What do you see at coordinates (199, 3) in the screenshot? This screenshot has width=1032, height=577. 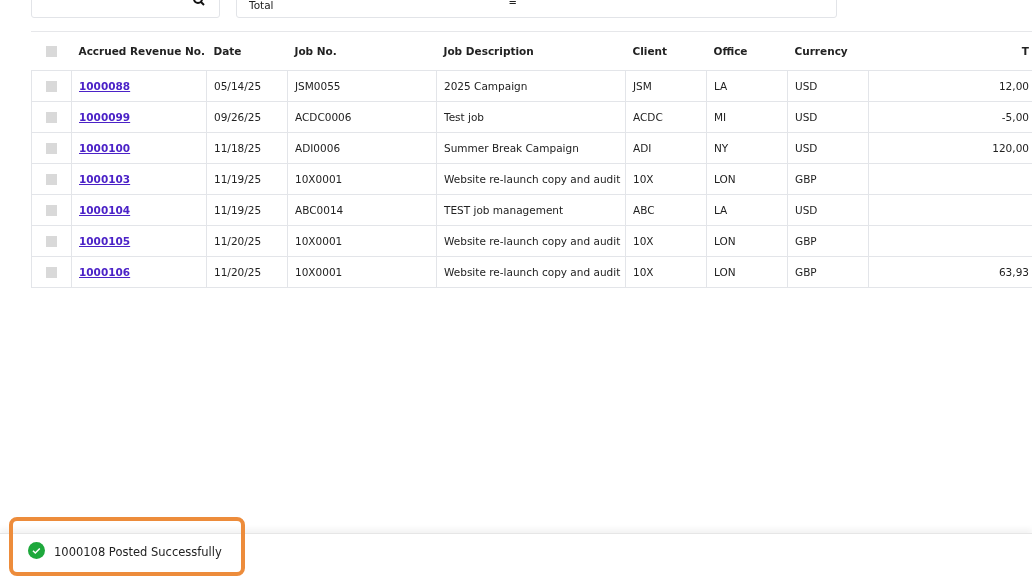 I see `search-icon` at bounding box center [199, 3].